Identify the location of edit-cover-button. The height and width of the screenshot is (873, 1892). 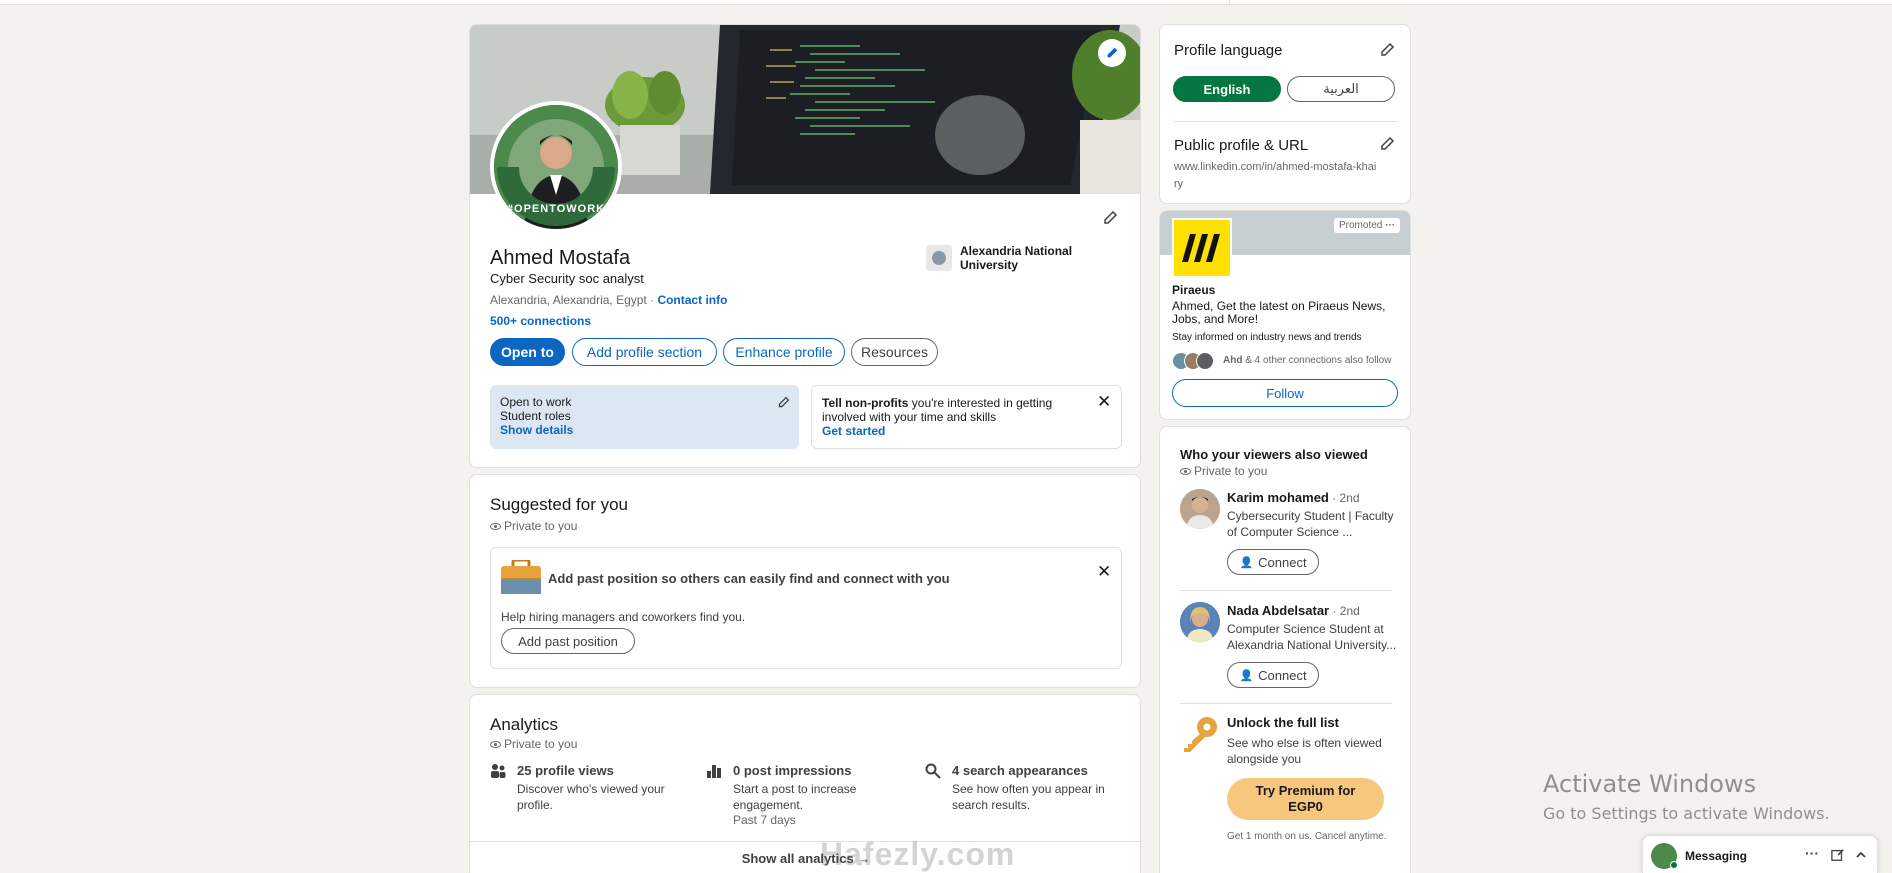
(1112, 53).